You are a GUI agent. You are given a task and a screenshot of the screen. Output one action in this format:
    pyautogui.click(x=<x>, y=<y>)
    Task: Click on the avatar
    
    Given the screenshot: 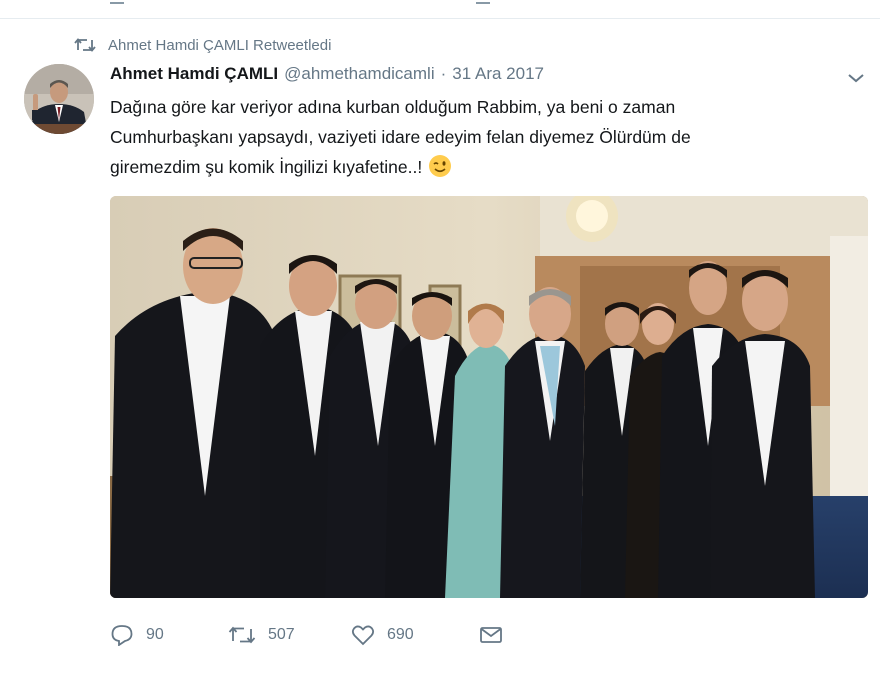 What is the action you would take?
    pyautogui.click(x=59, y=99)
    